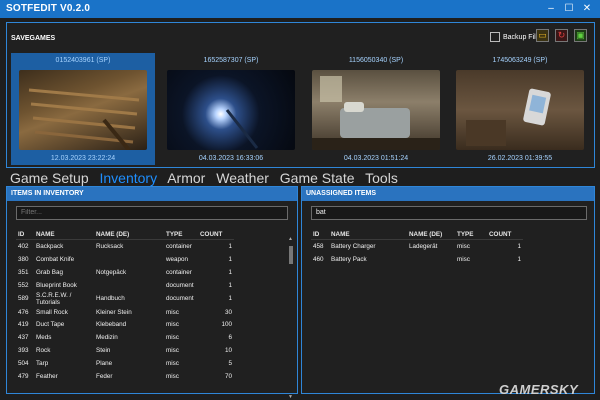  Describe the element at coordinates (47, 376) in the screenshot. I see `cell-name: Feather` at that location.